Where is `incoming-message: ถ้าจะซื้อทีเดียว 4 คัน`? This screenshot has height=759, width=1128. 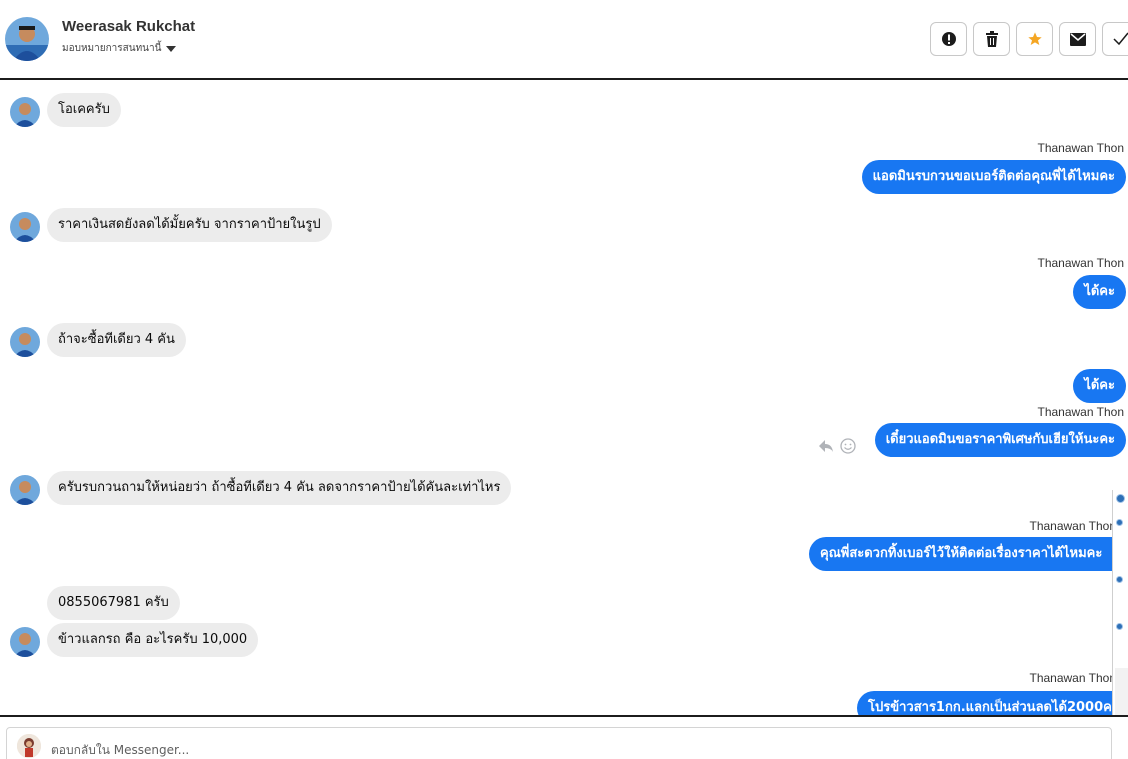
incoming-message: ถ้าจะซื้อทีเดียว 4 คัน is located at coordinates (116, 340).